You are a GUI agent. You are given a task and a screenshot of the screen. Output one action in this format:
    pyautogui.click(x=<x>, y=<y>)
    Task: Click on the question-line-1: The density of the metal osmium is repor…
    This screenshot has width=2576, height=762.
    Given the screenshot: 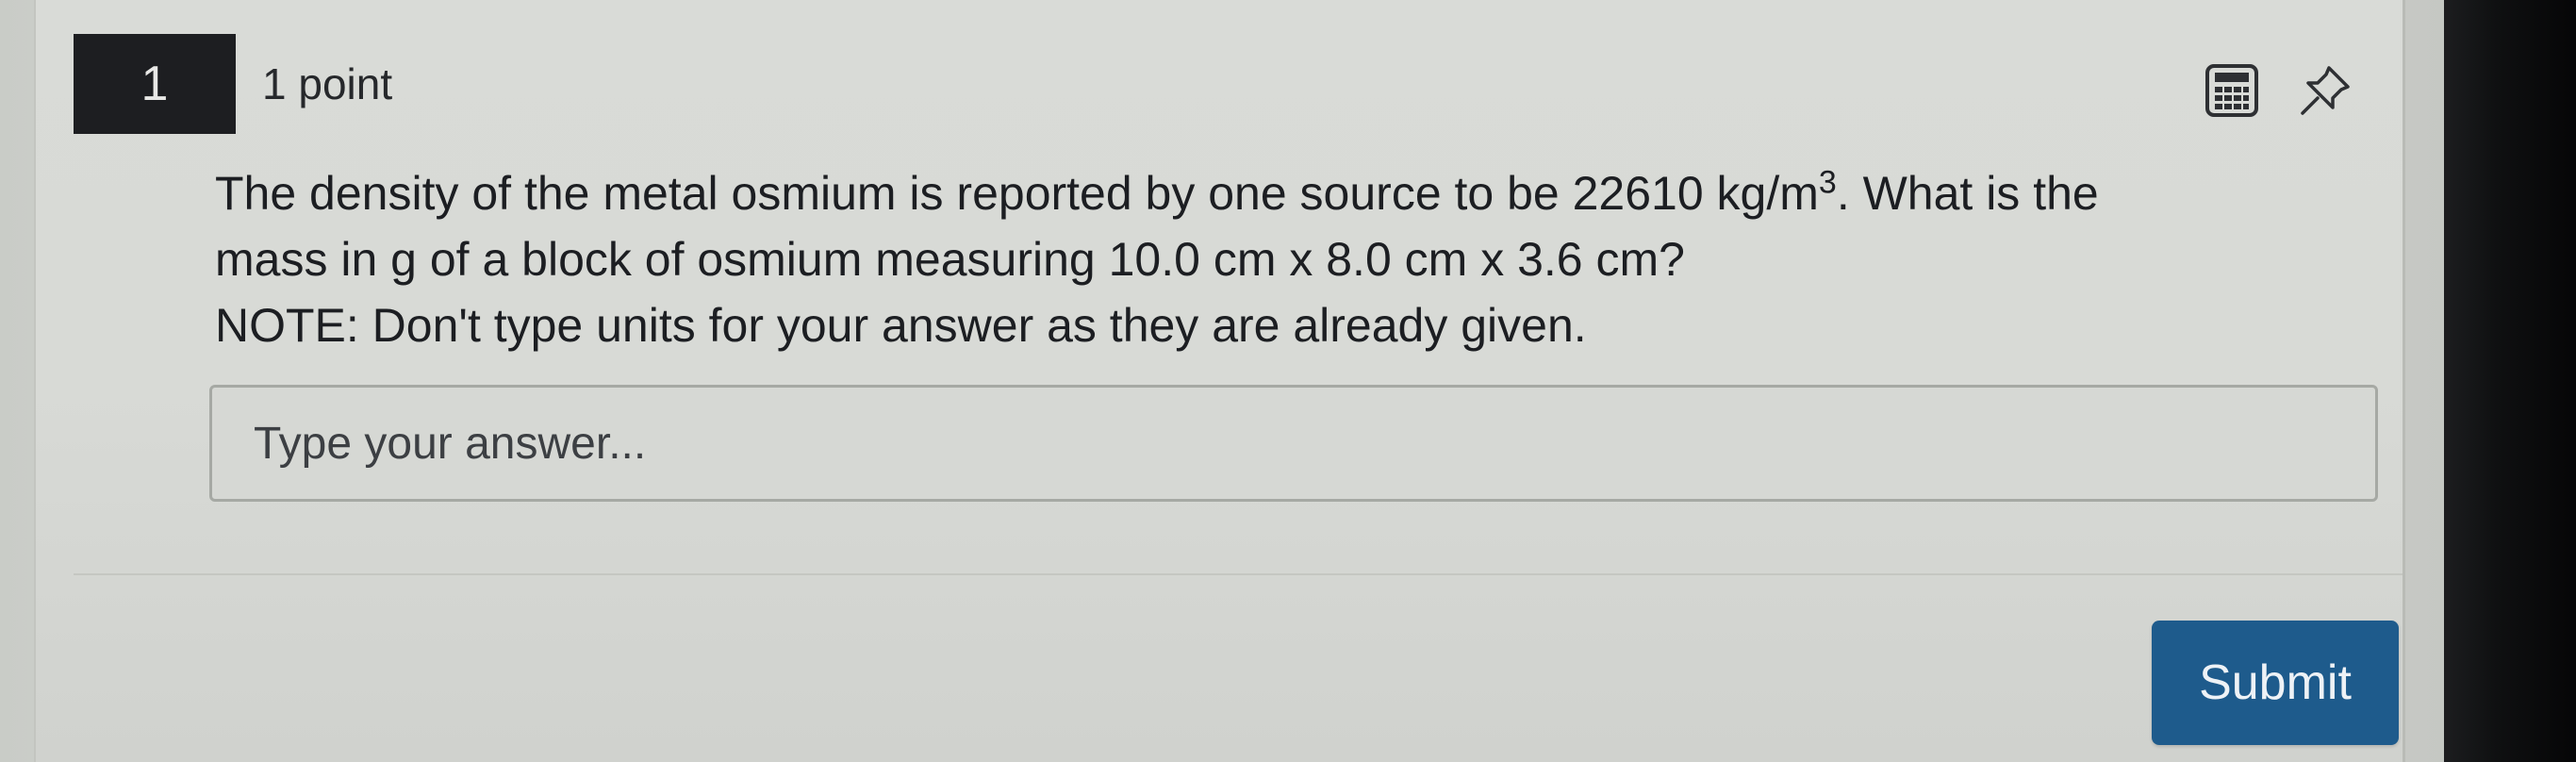 What is the action you would take?
    pyautogui.click(x=1157, y=192)
    